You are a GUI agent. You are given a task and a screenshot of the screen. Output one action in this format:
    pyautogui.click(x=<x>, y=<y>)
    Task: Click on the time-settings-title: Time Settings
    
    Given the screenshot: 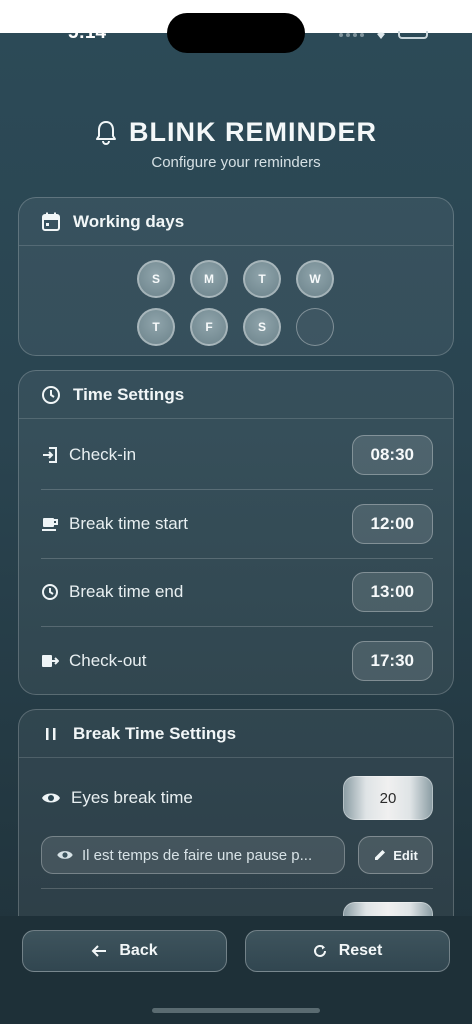 What is the action you would take?
    pyautogui.click(x=129, y=394)
    